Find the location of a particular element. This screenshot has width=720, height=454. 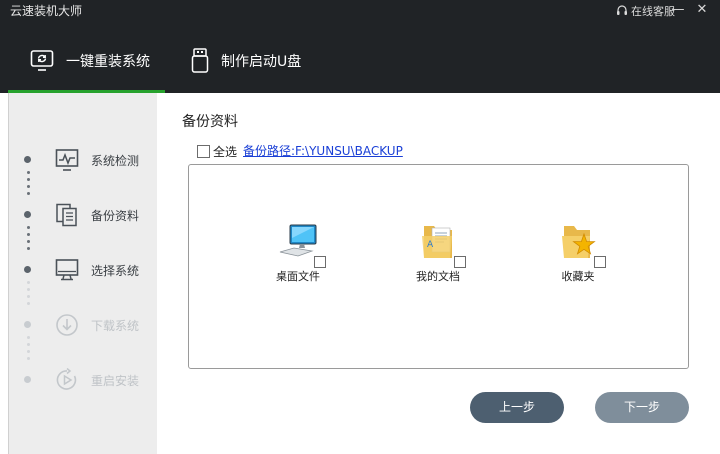

select-all-label: 全选 is located at coordinates (225, 151).